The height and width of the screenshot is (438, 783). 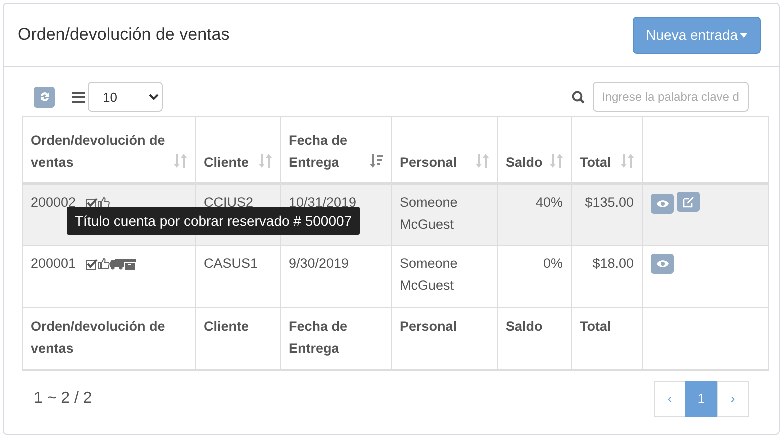 What do you see at coordinates (213, 221) in the screenshot?
I see `tooltip: Título cuenta por cobrar reservado # 500007` at bounding box center [213, 221].